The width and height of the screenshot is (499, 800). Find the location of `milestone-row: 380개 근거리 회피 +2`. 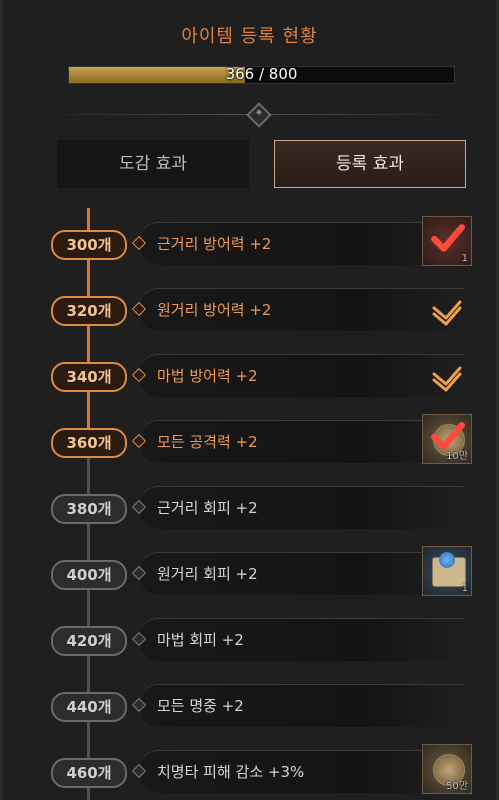

milestone-row: 380개 근거리 회피 +2 is located at coordinates (249, 507).